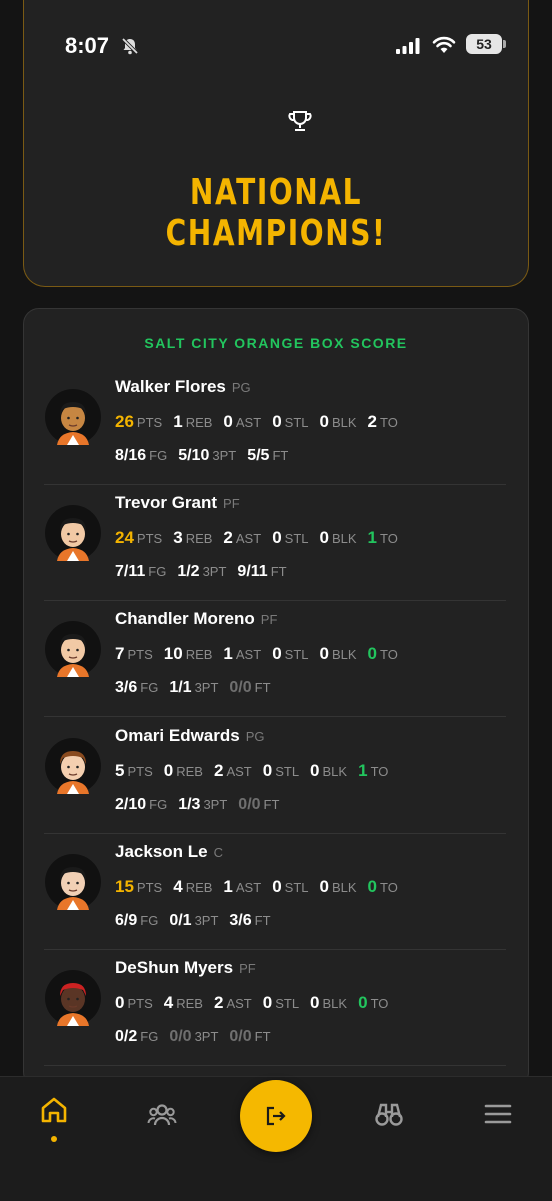  What do you see at coordinates (141, 456) in the screenshot?
I see `shot-fg: 8/16 FG` at bounding box center [141, 456].